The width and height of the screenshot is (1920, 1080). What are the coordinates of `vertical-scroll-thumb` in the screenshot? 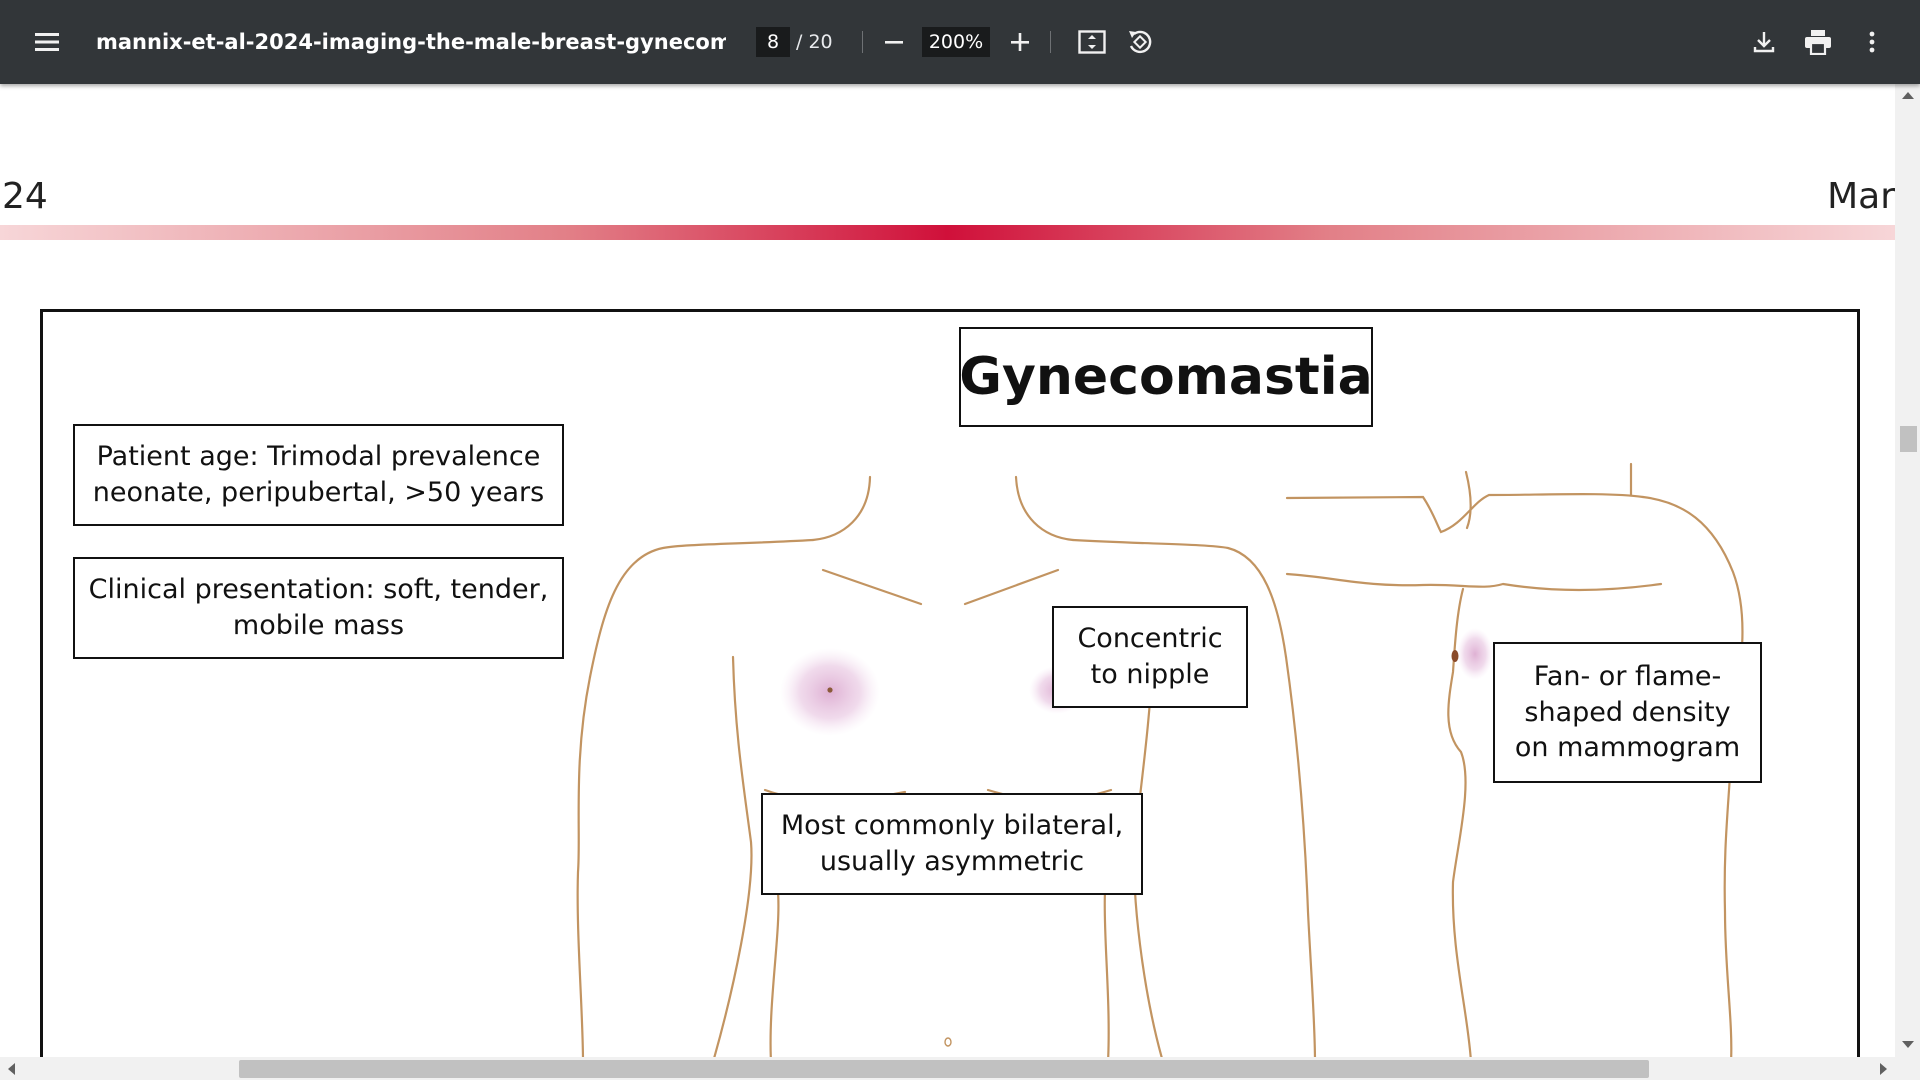 It's located at (1908, 439).